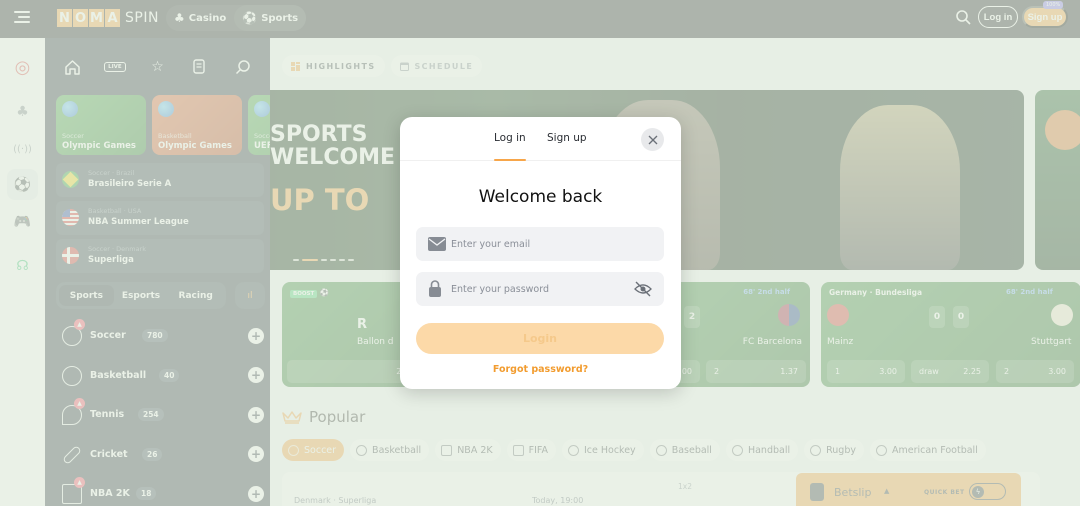  I want to click on email-input, so click(541, 244).